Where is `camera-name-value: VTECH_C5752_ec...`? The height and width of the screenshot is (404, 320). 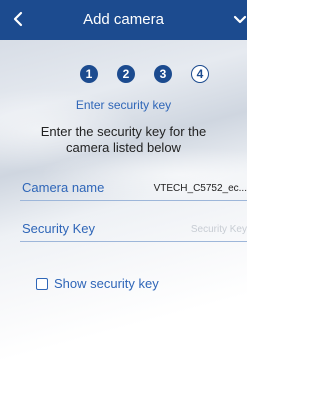 camera-name-value: VTECH_C5752_ec... is located at coordinates (200, 188).